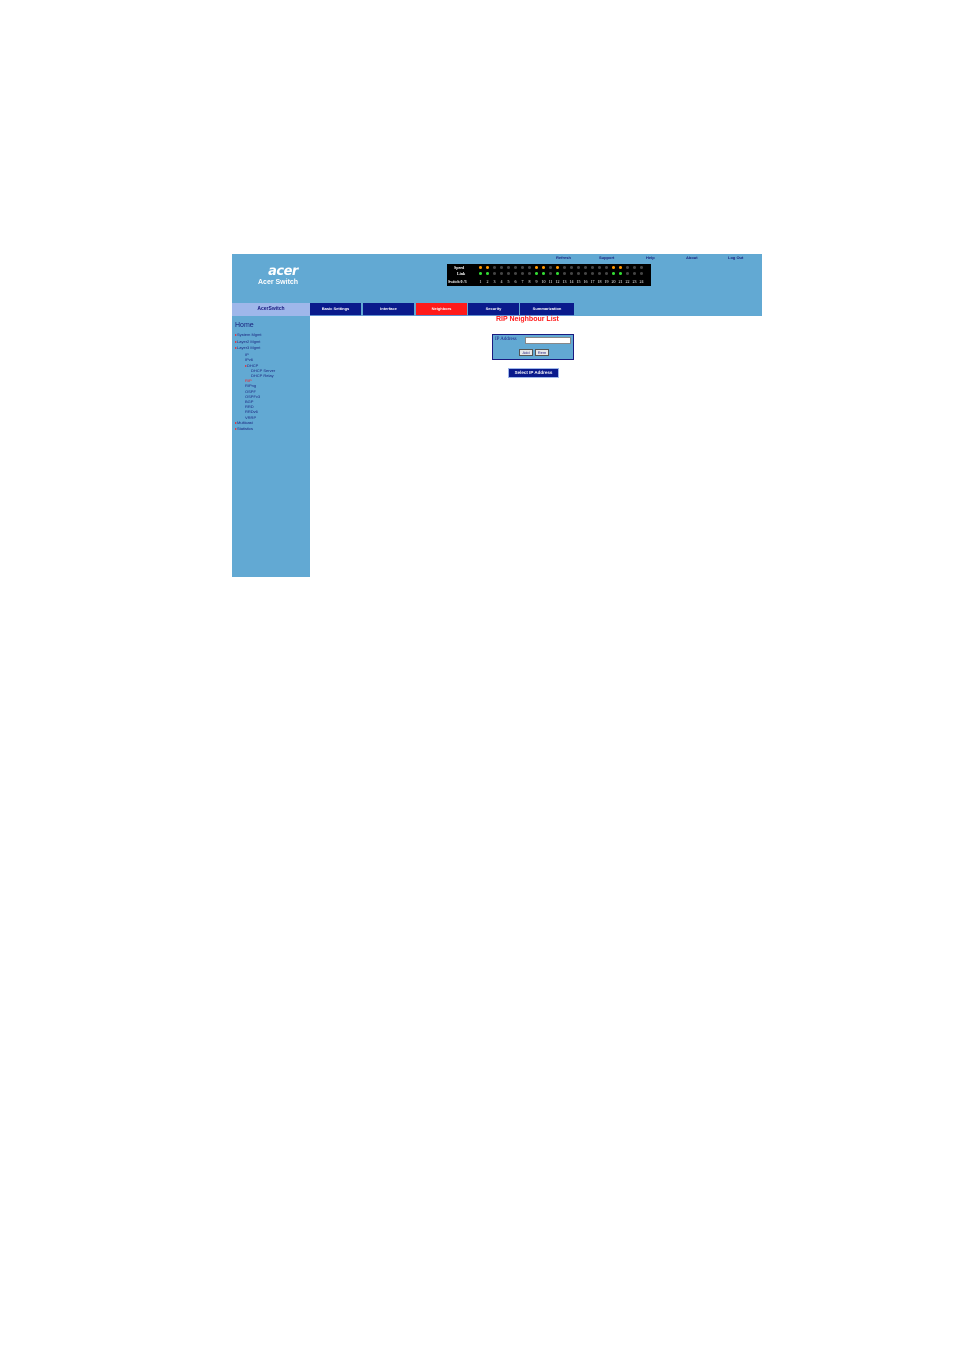 This screenshot has height=1369, width=954. Describe the element at coordinates (283, 271) in the screenshot. I see `acer-logo: acer` at that location.